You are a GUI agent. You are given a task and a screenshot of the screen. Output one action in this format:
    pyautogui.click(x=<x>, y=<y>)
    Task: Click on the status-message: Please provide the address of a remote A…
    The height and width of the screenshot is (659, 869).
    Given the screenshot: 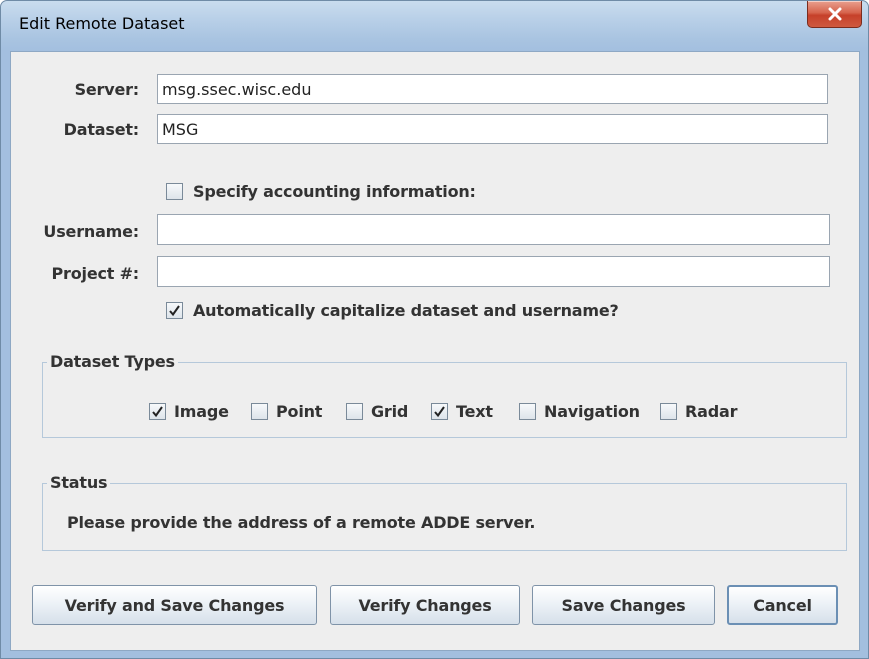 What is the action you would take?
    pyautogui.click(x=301, y=522)
    